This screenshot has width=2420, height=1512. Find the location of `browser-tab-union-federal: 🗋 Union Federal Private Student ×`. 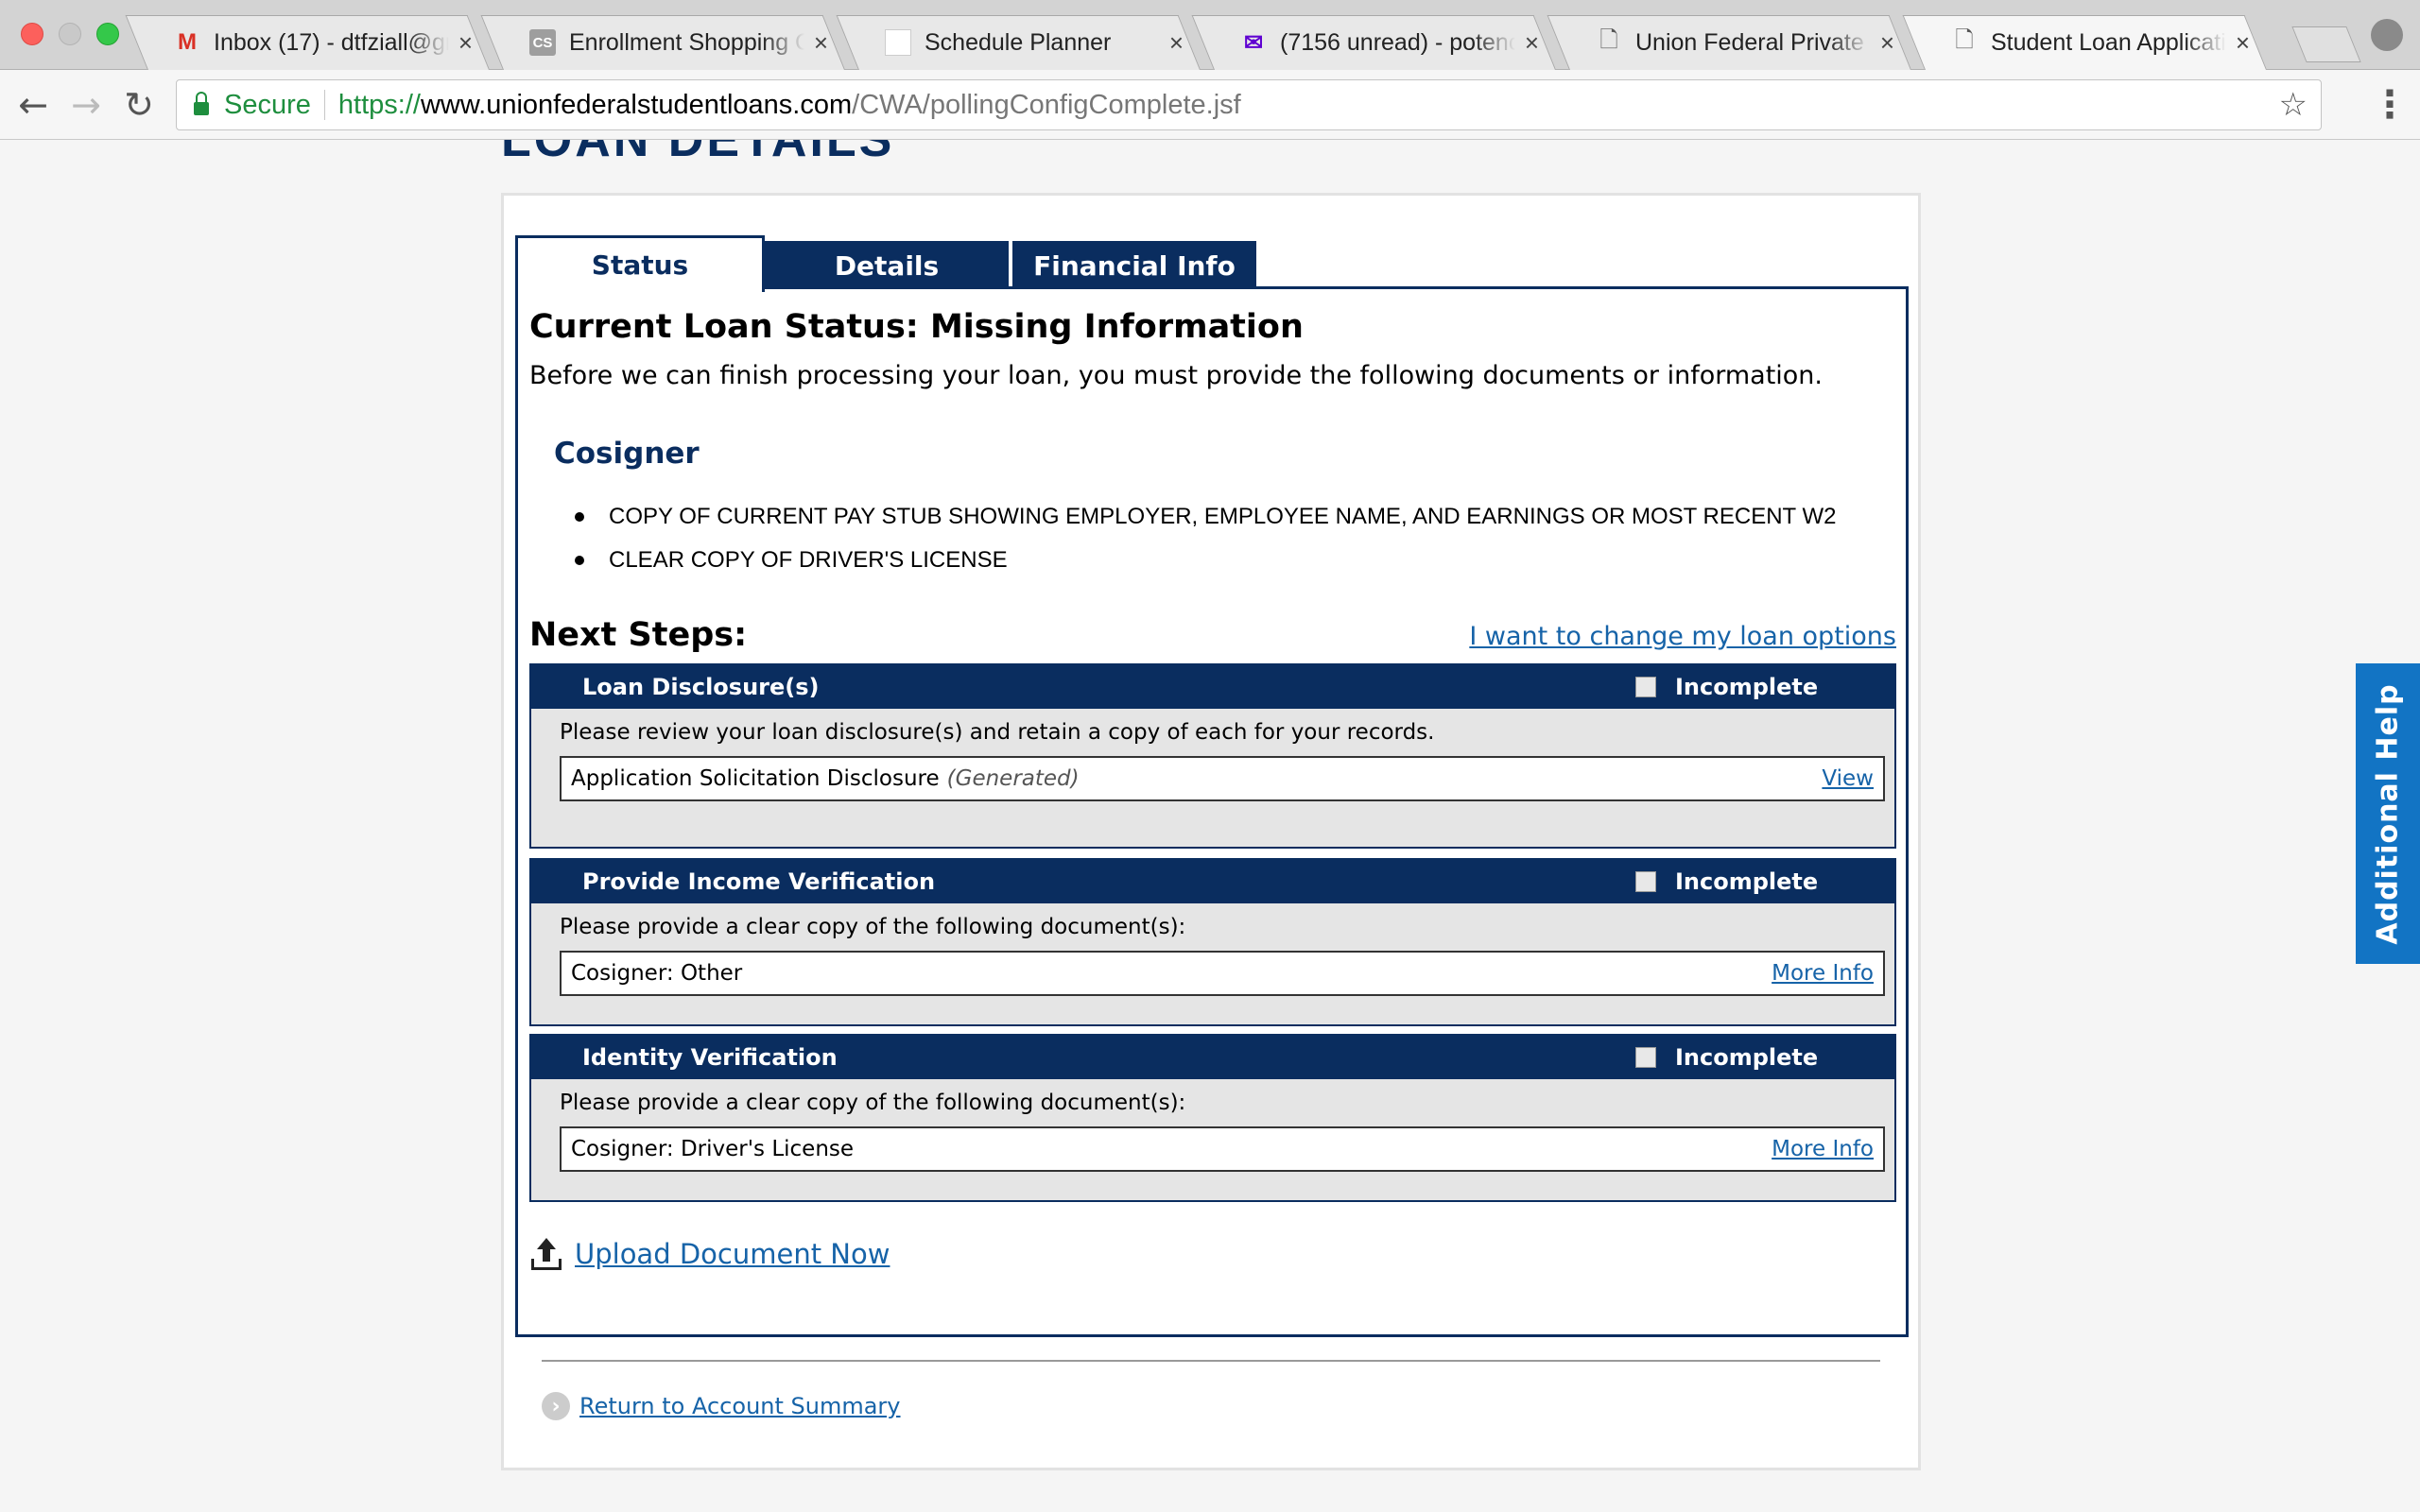

browser-tab-union-federal: 🗋 Union Federal Private Student × is located at coordinates (1729, 42).